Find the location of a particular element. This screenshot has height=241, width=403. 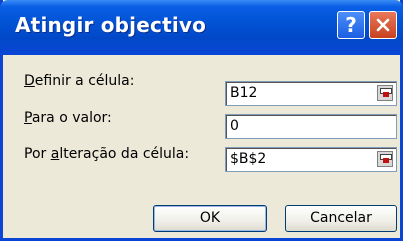

to-value-input: 0 is located at coordinates (311, 126).